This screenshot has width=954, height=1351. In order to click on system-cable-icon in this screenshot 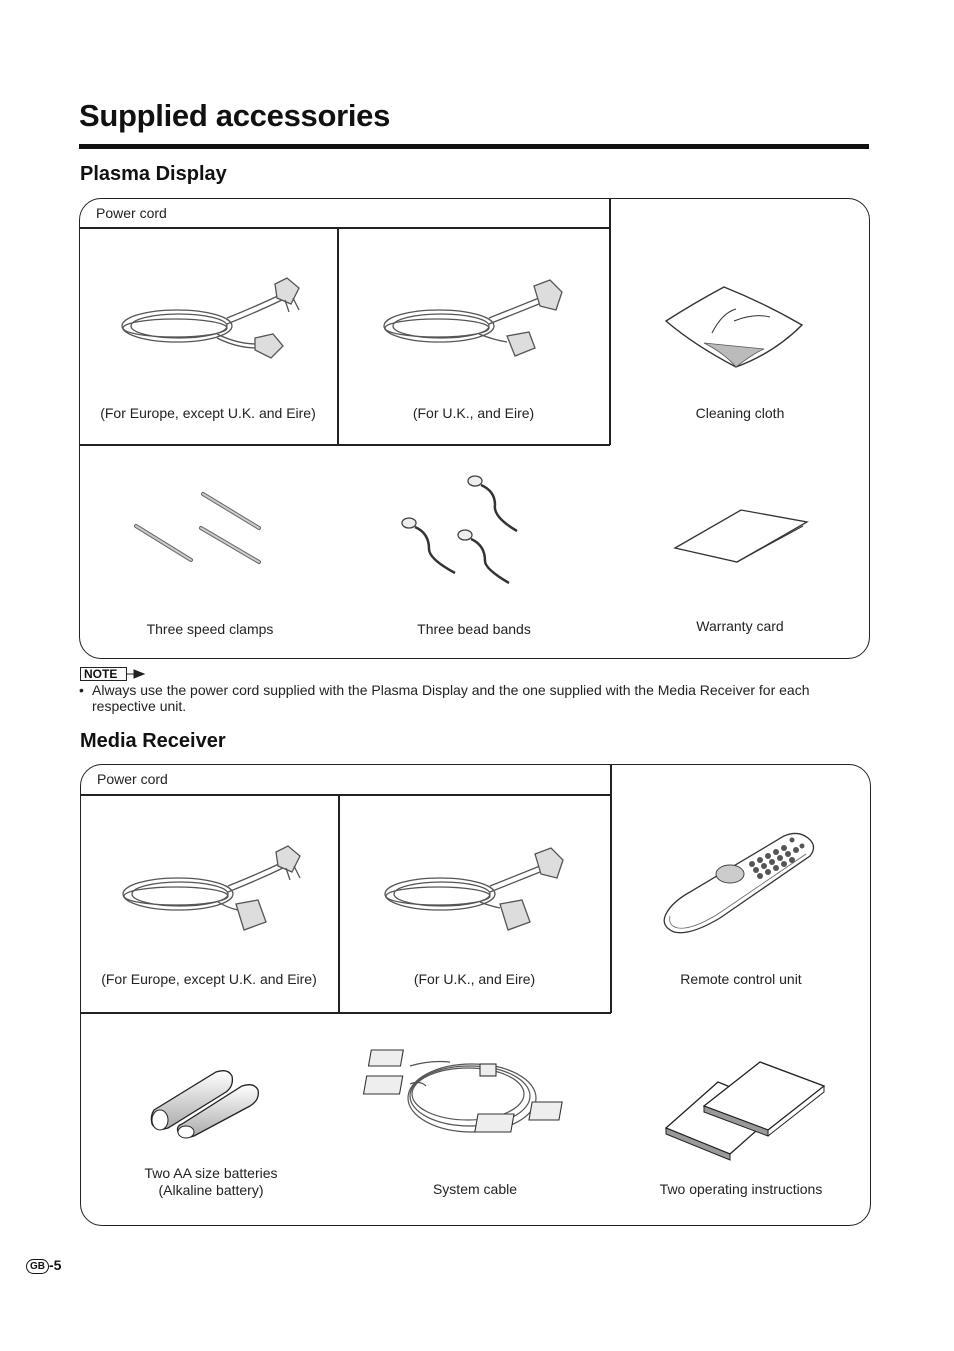, I will do `click(471, 1096)`.